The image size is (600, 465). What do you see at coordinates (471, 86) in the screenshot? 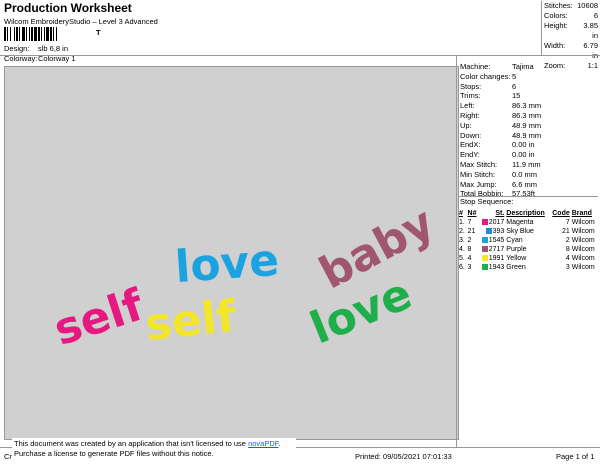
I see `machine-info-key: Stops:` at bounding box center [471, 86].